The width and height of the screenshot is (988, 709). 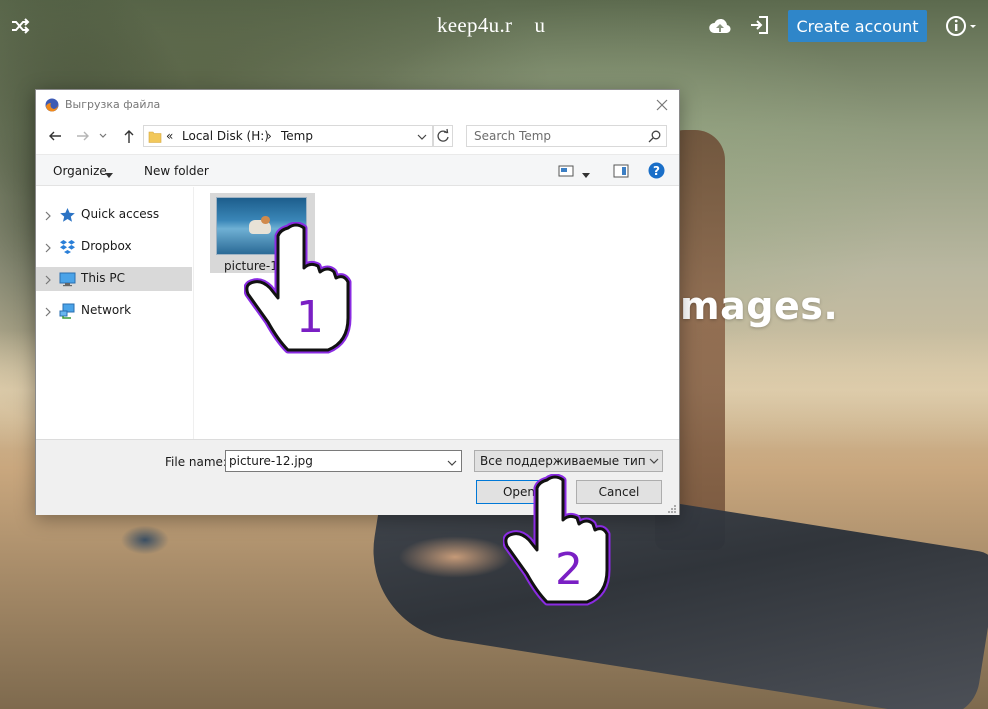 I want to click on help-icon: ?, so click(x=656, y=170).